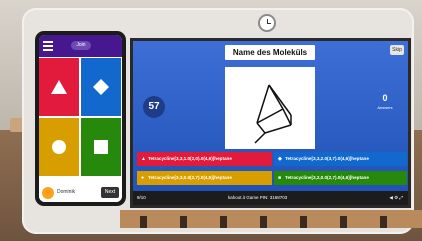  I want to click on square-icon, so click(101, 147).